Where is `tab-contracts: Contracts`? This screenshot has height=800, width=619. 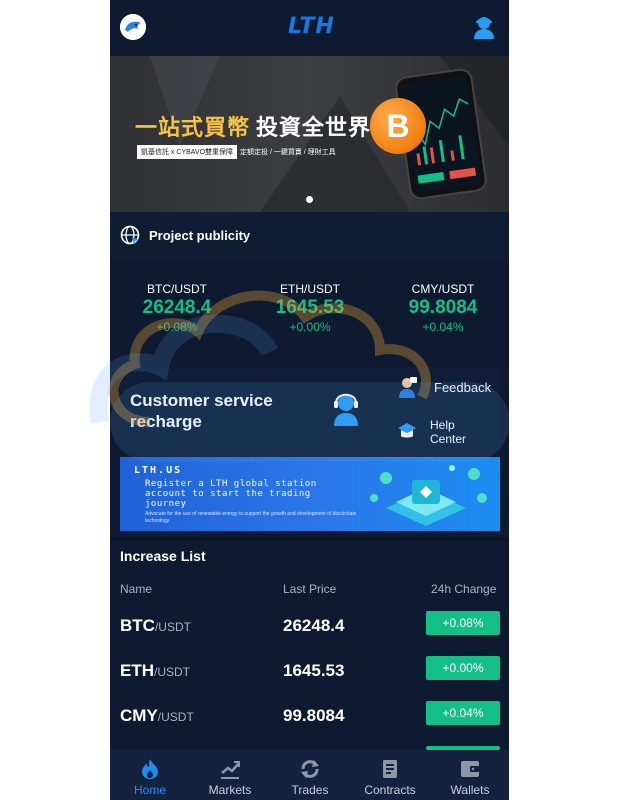 tab-contracts: Contracts is located at coordinates (390, 775).